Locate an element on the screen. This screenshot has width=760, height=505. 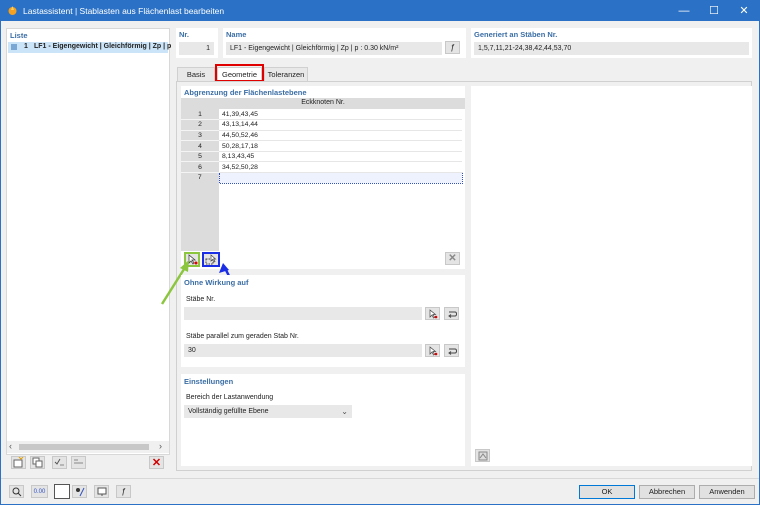
check-all-button is located at coordinates (59, 462).